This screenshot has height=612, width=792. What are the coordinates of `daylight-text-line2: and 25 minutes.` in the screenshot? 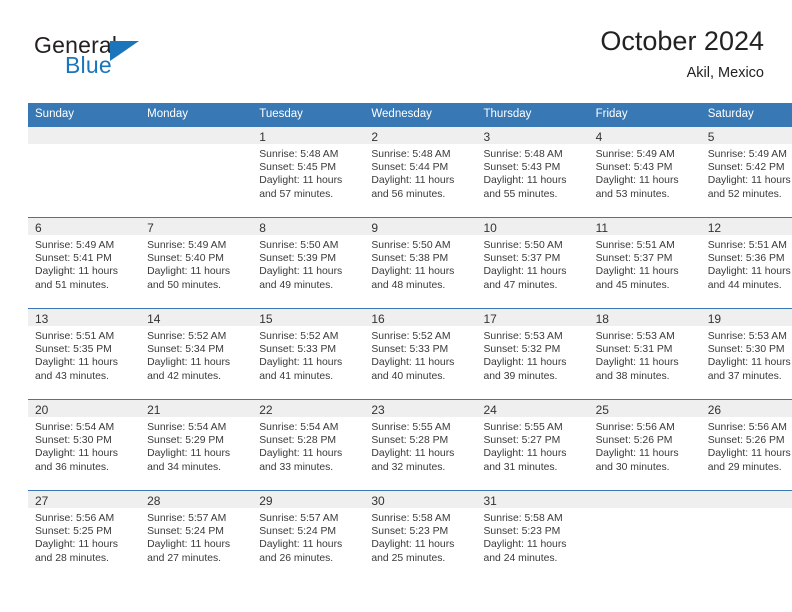 It's located at (408, 558).